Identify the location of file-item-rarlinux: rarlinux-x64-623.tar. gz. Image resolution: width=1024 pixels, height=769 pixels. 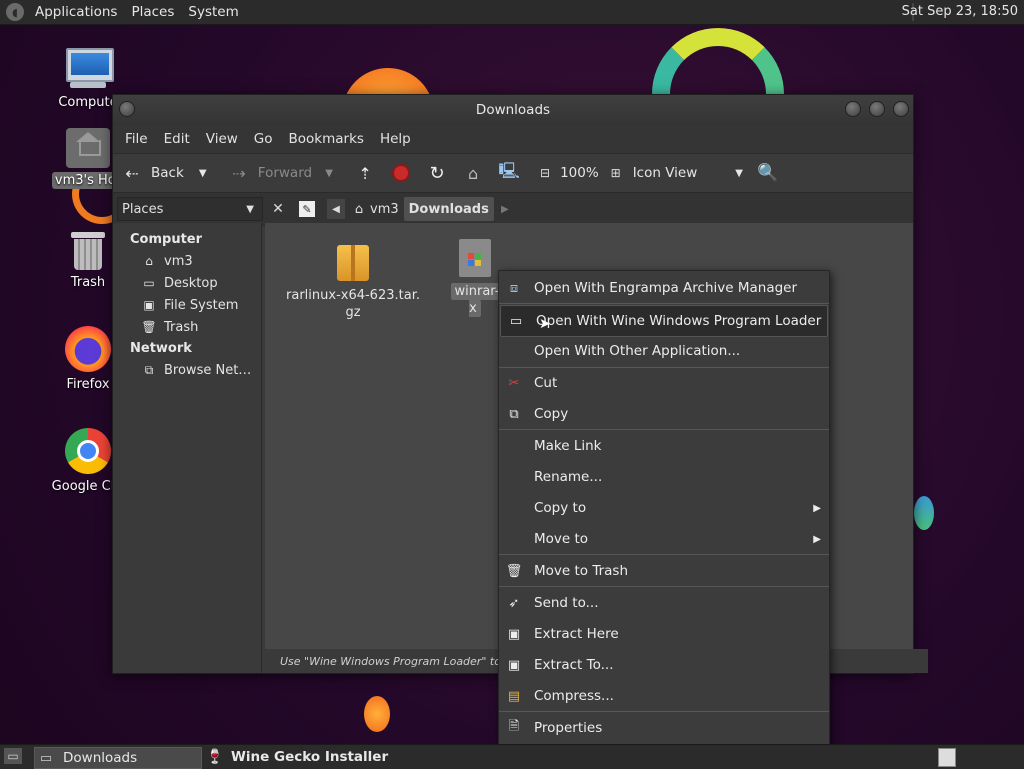
(353, 283).